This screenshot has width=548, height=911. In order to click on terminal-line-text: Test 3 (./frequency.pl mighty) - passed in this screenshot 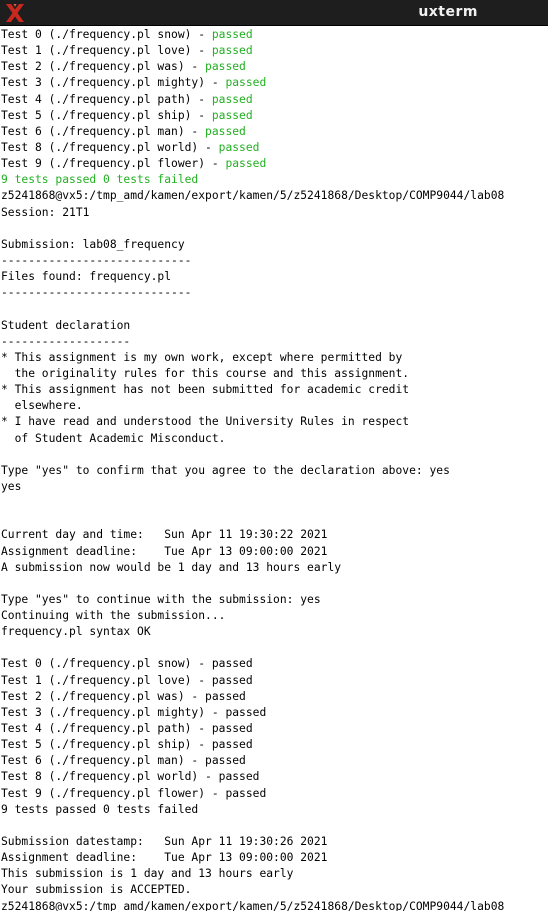, I will do `click(134, 712)`.